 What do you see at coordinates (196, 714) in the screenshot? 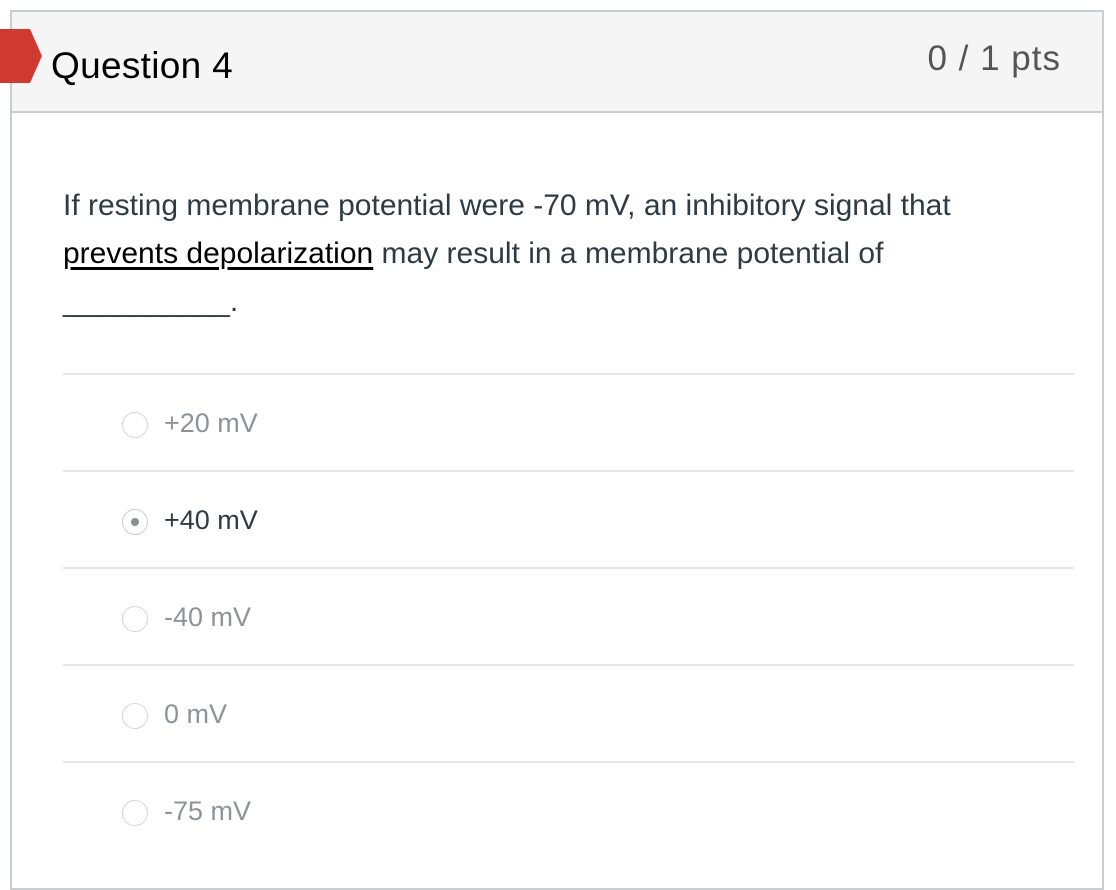
I see `answer-label: 0 mV` at bounding box center [196, 714].